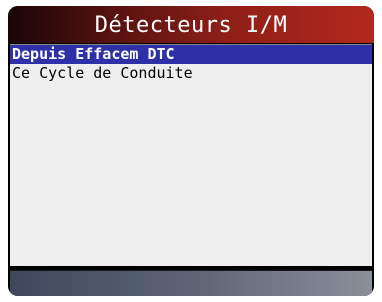 The image size is (382, 302). I want to click on title-bar: Détecteurs I/M, so click(191, 24).